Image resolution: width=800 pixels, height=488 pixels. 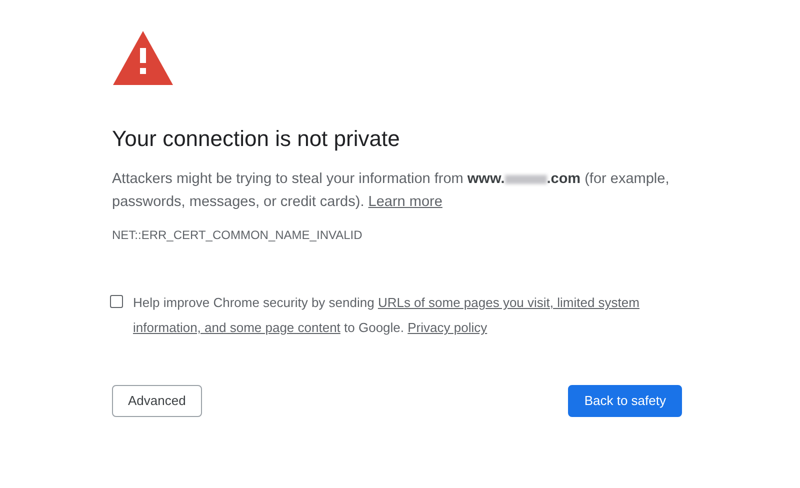 What do you see at coordinates (157, 401) in the screenshot?
I see `advanced-button: Advanced` at bounding box center [157, 401].